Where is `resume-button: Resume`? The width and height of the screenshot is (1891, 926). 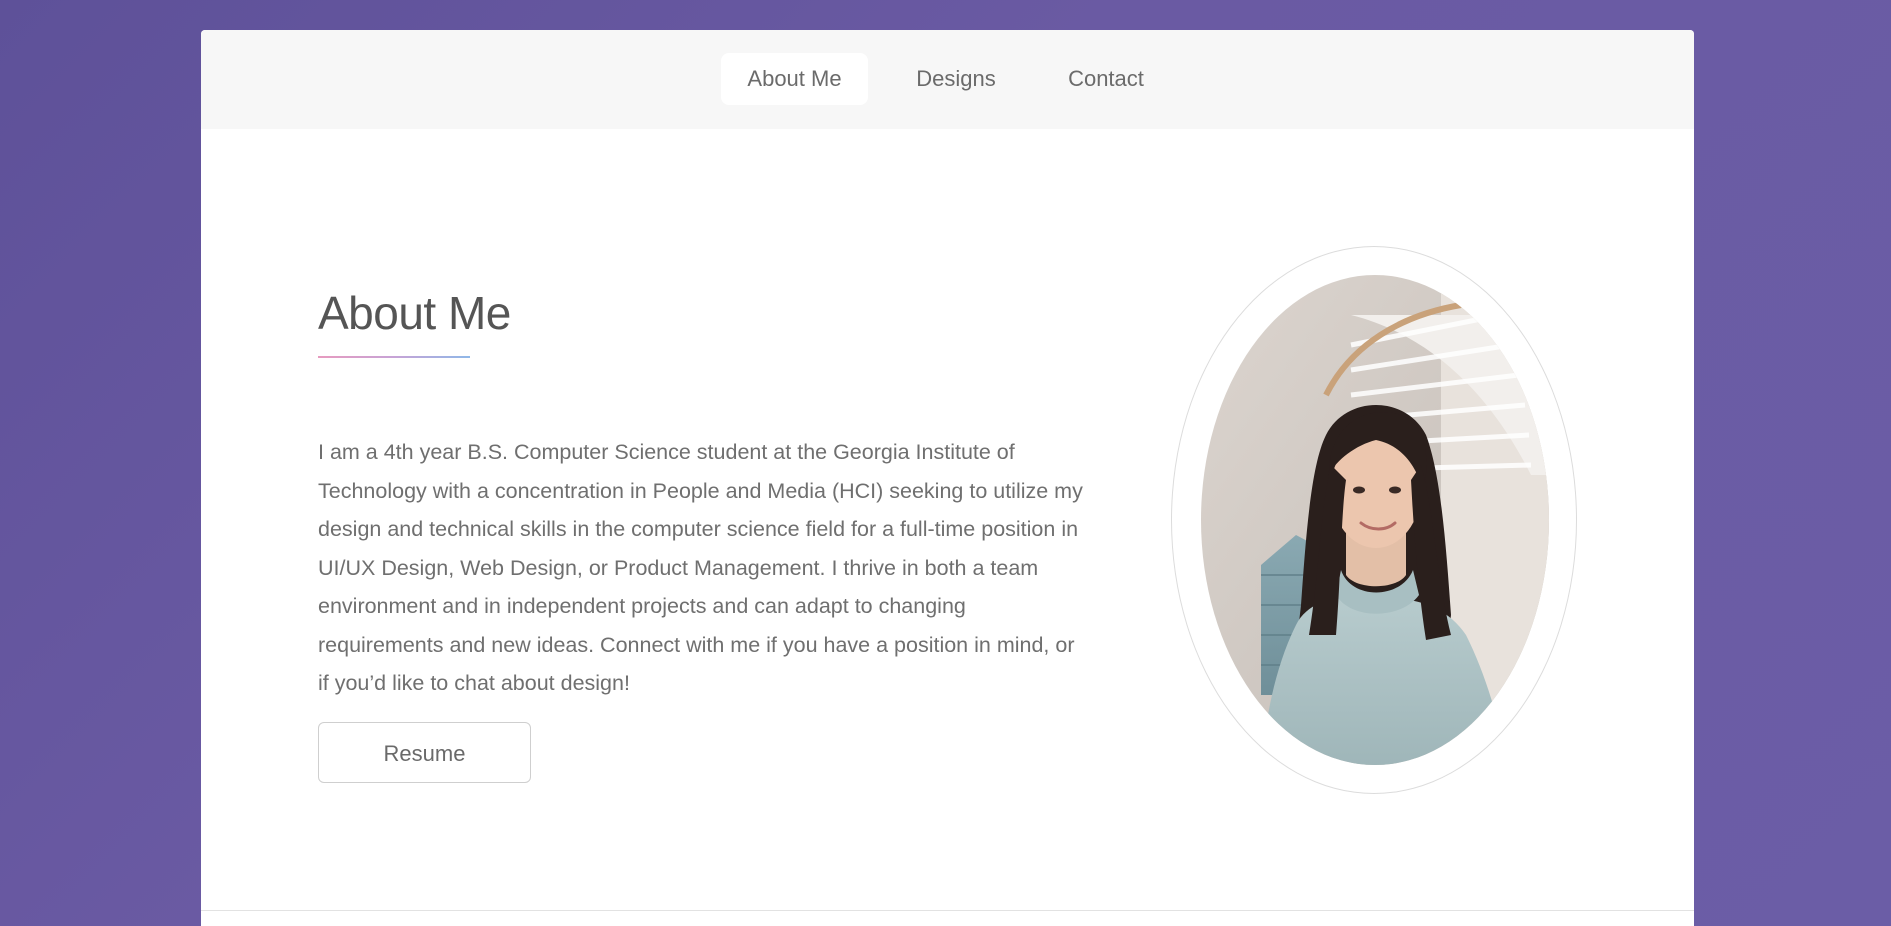 resume-button: Resume is located at coordinates (424, 752).